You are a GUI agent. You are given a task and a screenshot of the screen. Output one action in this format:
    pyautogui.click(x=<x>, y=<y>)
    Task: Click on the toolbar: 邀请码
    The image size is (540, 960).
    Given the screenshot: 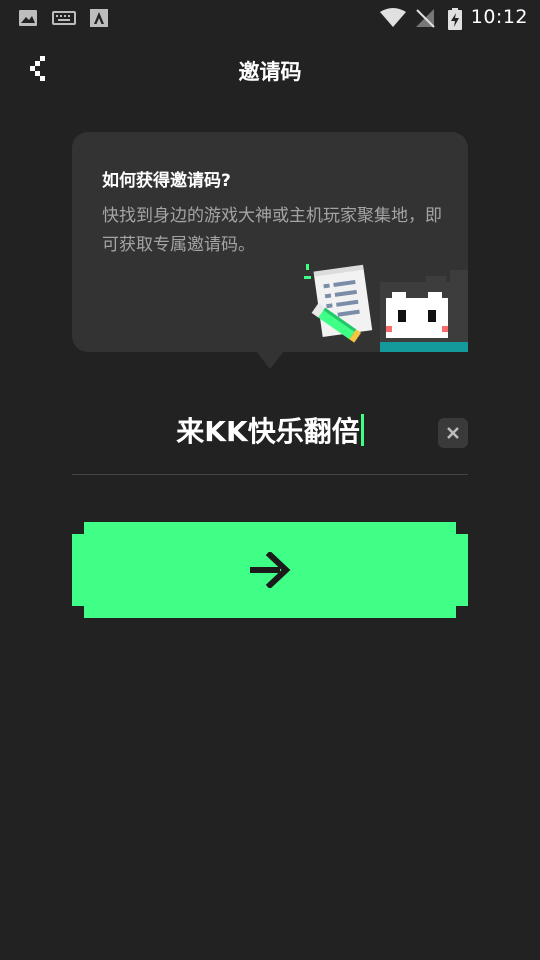 What is the action you would take?
    pyautogui.click(x=270, y=71)
    